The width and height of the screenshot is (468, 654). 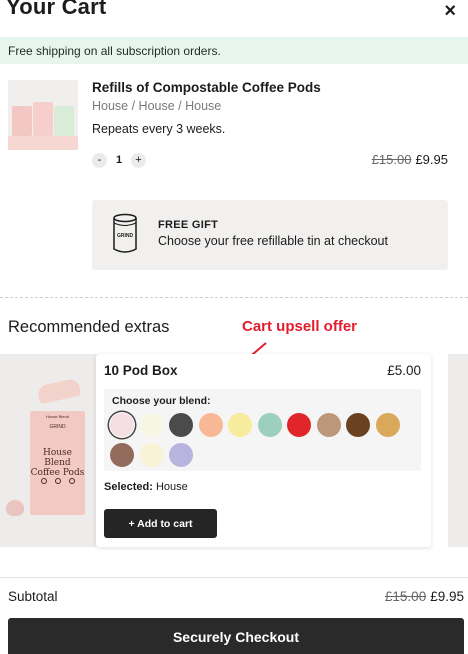 What do you see at coordinates (43, 115) in the screenshot?
I see `product-thumbnail` at bounding box center [43, 115].